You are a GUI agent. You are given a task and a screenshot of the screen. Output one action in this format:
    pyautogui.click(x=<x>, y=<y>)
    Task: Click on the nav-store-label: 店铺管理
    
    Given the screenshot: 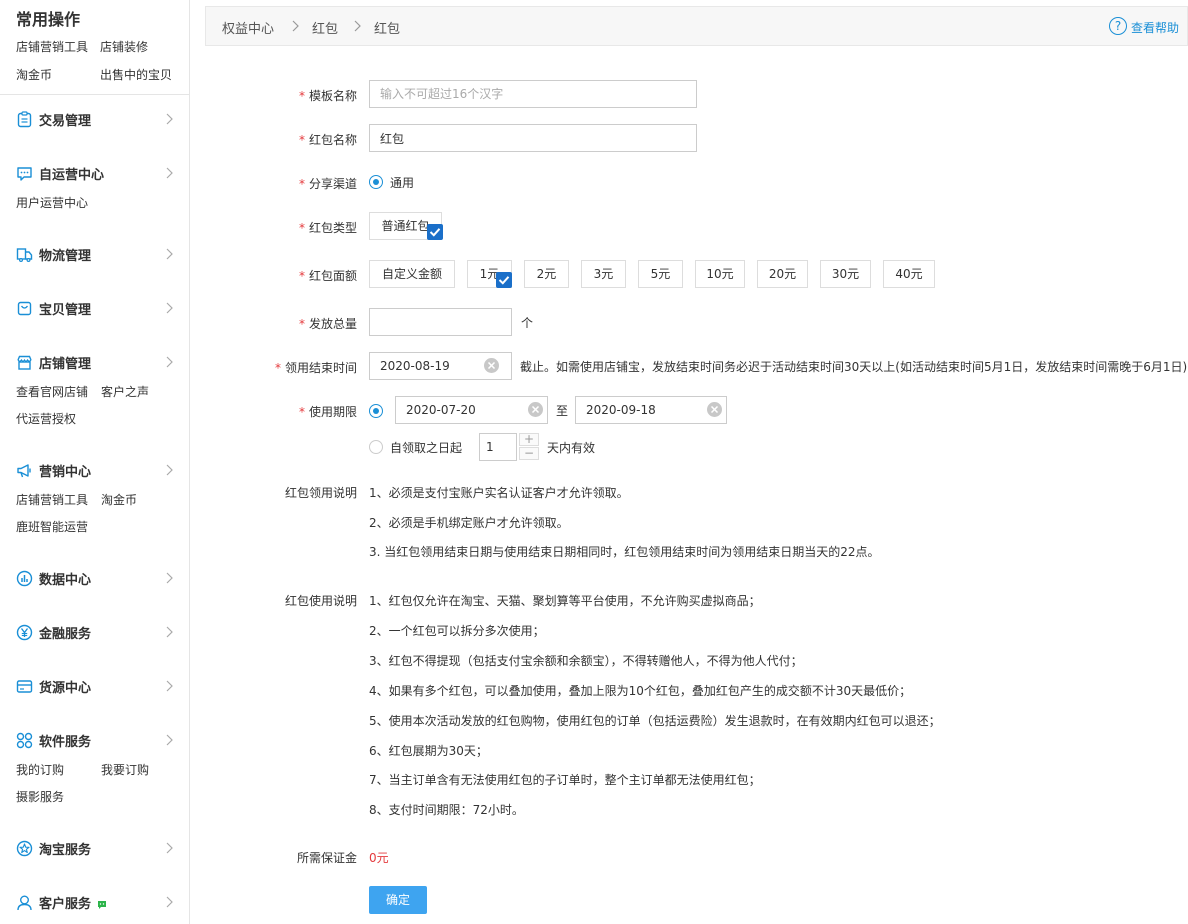 What is the action you would take?
    pyautogui.click(x=65, y=364)
    